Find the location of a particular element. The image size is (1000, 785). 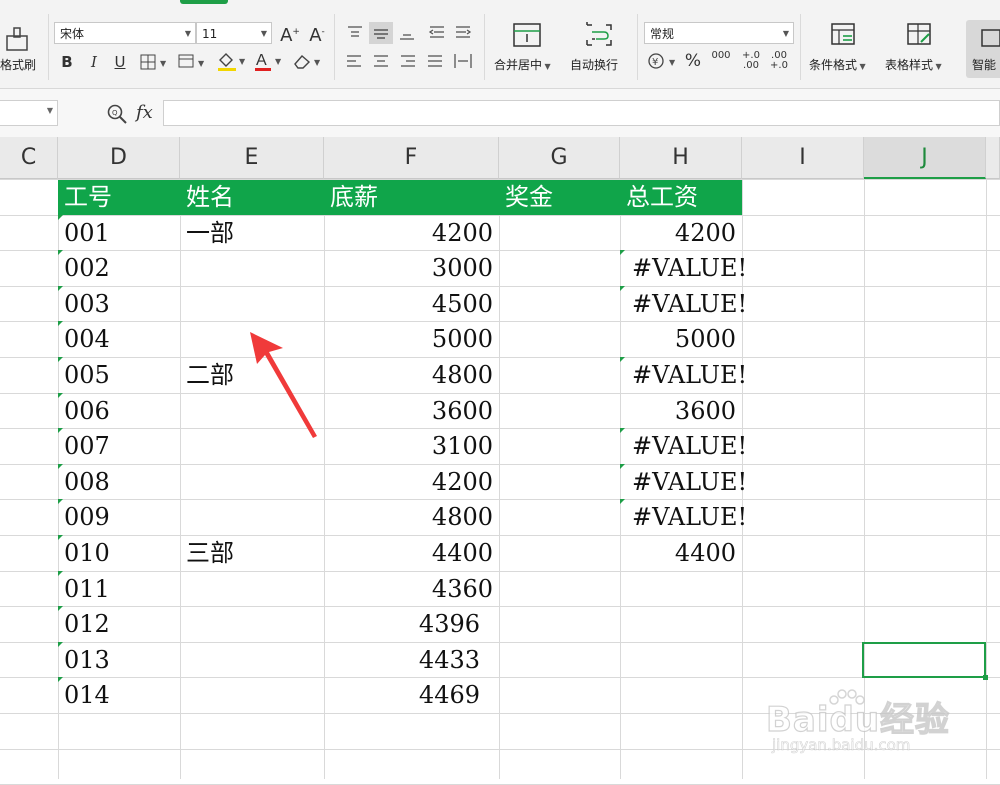

cell-employee-id: 008 is located at coordinates (87, 482).